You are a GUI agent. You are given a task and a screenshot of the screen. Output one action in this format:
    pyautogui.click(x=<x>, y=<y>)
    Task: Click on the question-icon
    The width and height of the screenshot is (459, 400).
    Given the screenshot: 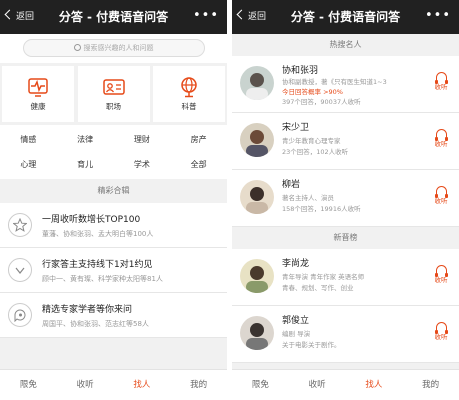 What is the action you would take?
    pyautogui.click(x=20, y=315)
    